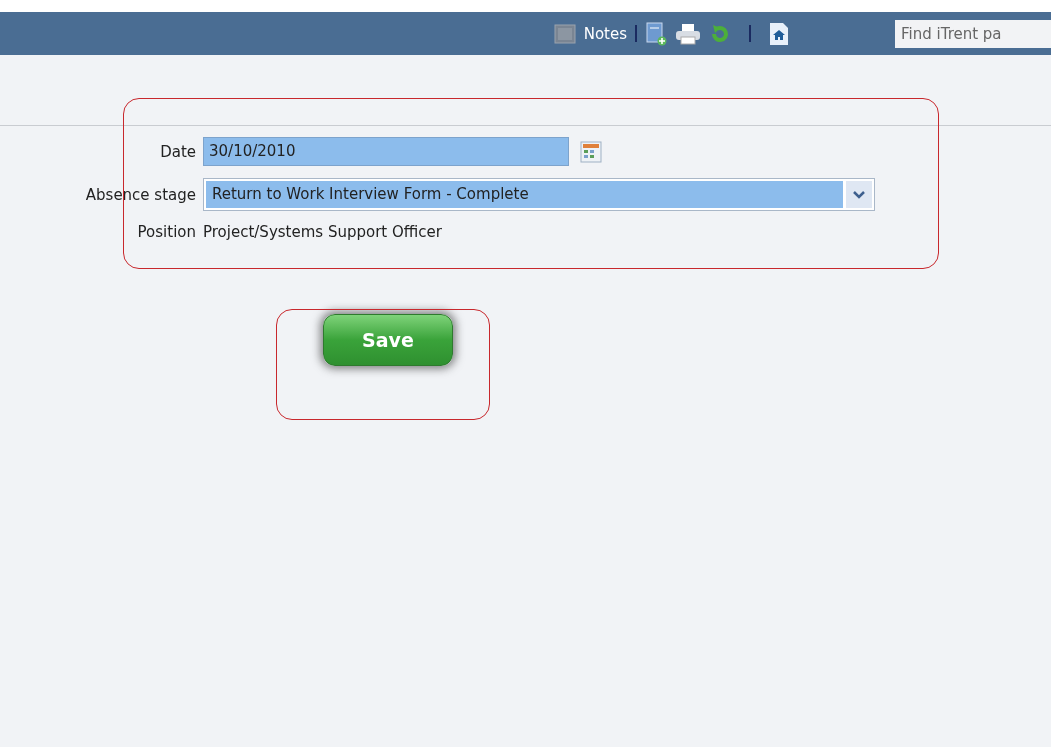 The image size is (1051, 747). Describe the element at coordinates (322, 232) in the screenshot. I see `field-value: Project/Systems Support Officer` at that location.